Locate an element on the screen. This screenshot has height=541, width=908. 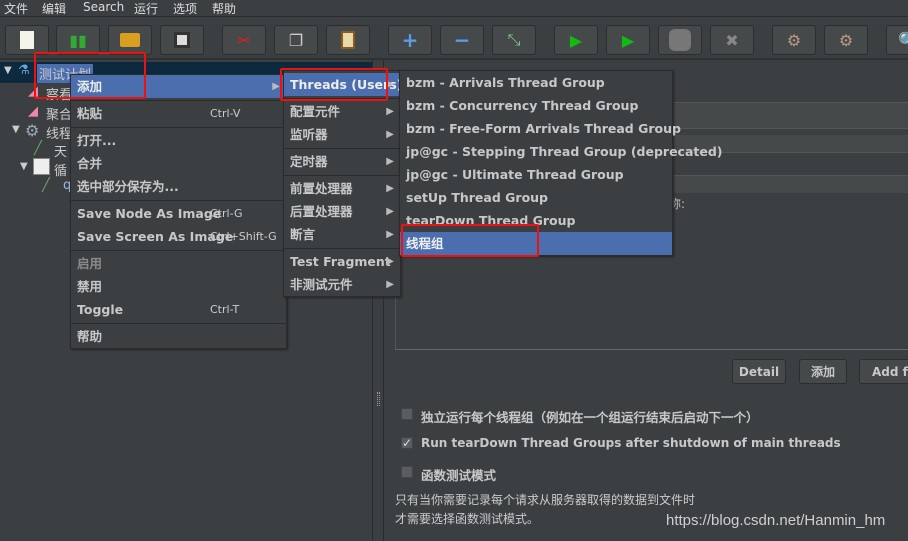
templates-button: ▮▮ is located at coordinates (78, 40).